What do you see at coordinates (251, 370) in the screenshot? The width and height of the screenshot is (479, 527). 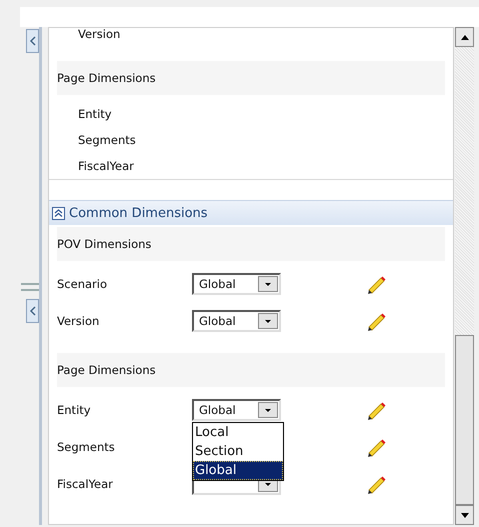 I see `group-header: Page Dimensions` at bounding box center [251, 370].